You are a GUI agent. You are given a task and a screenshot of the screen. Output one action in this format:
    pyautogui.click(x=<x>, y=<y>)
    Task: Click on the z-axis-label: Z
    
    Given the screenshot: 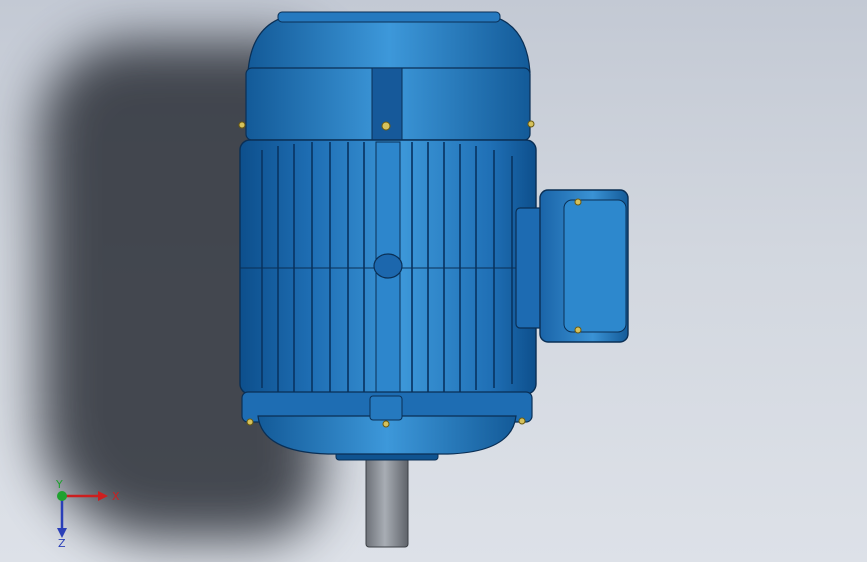 What is the action you would take?
    pyautogui.click(x=62, y=542)
    